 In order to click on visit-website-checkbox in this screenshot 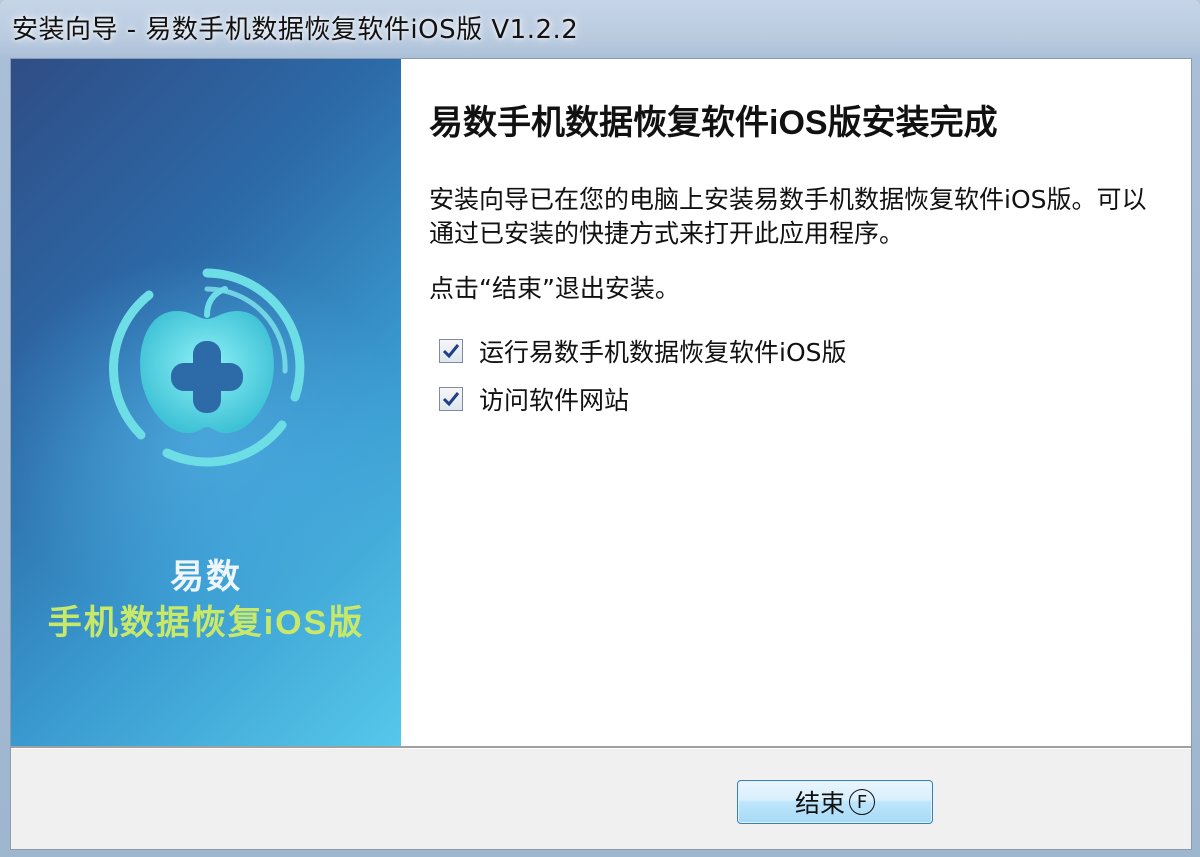, I will do `click(451, 399)`.